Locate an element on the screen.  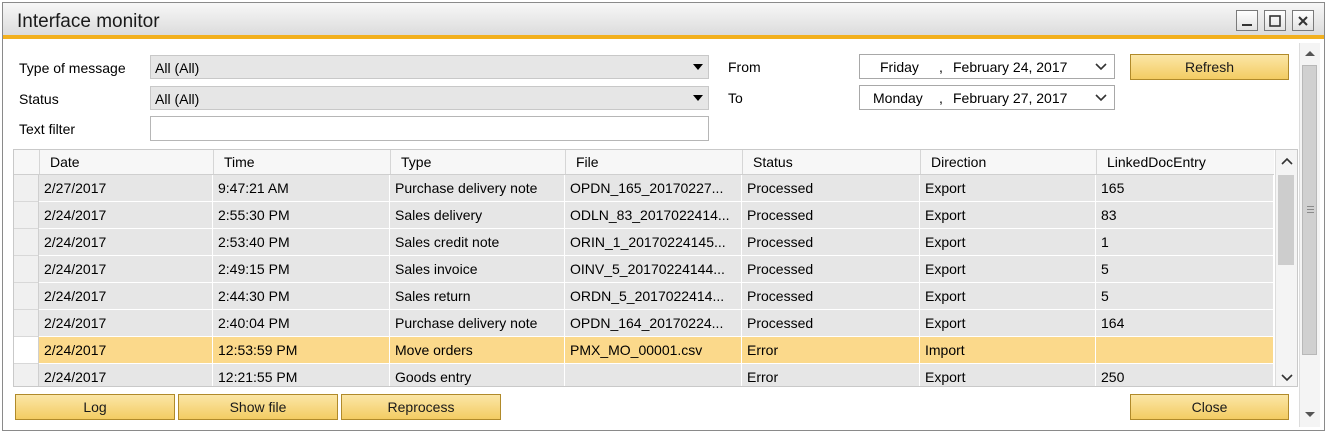
col-status: Status is located at coordinates (831, 162).